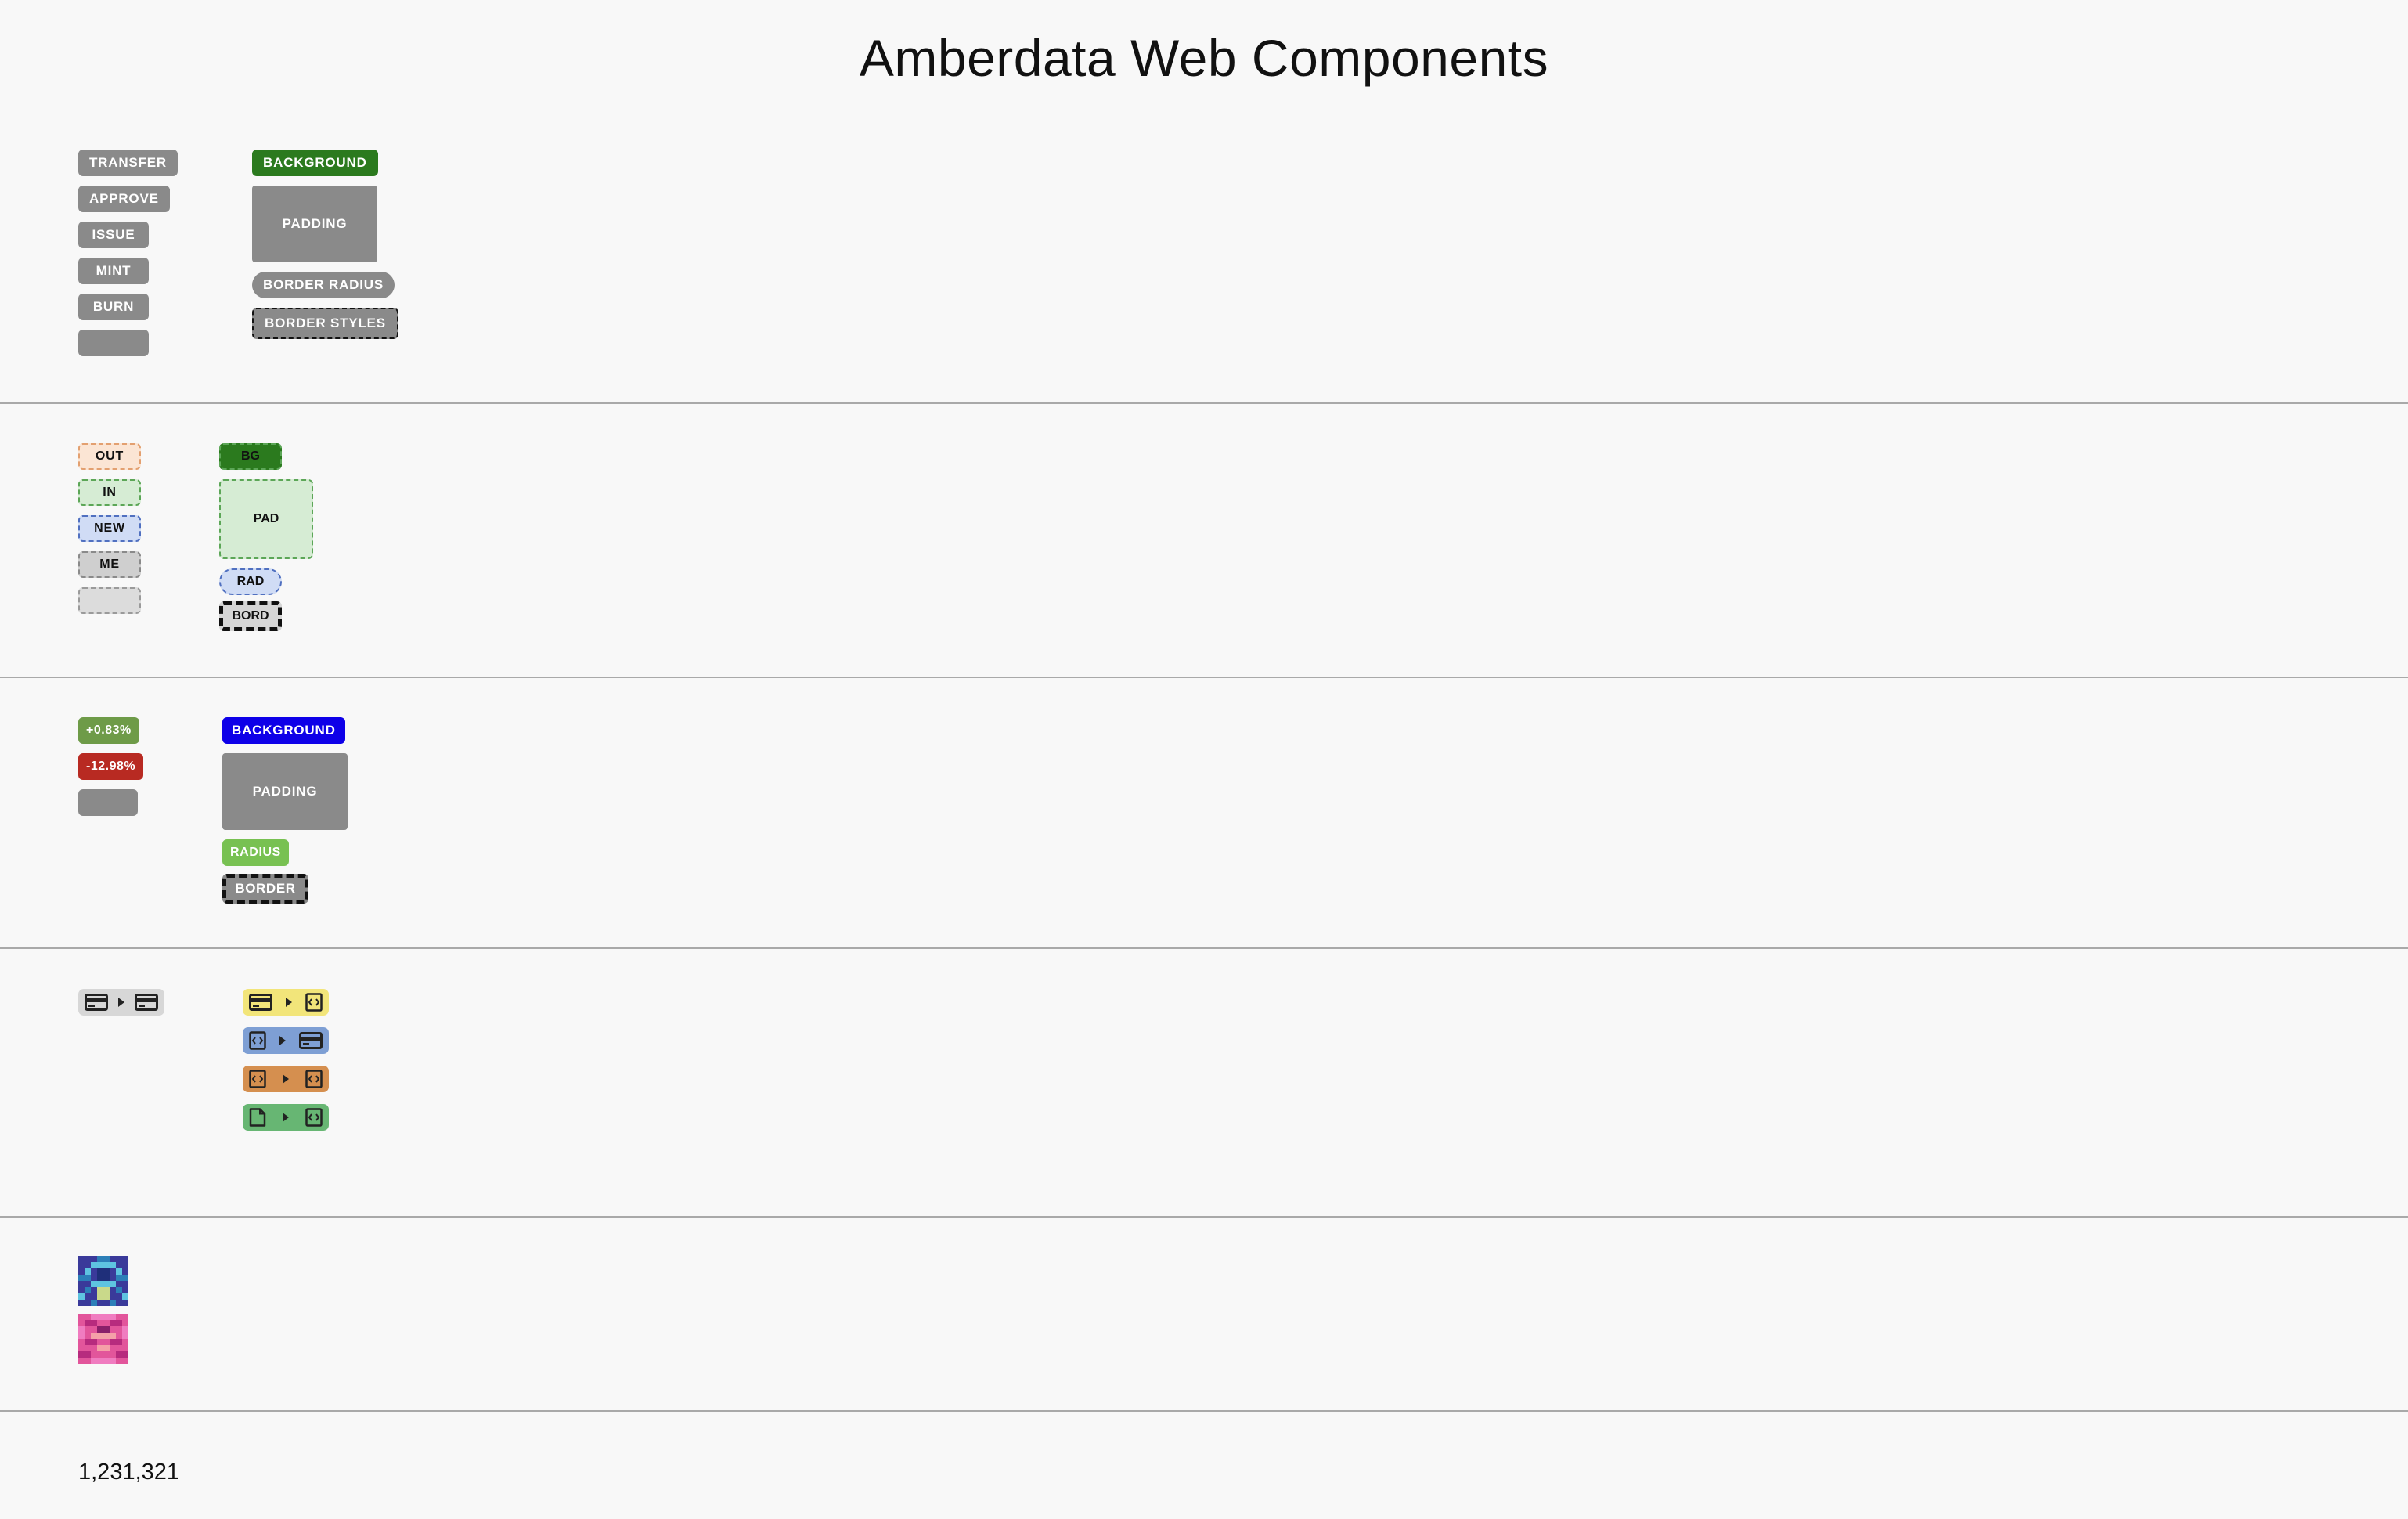 The image size is (2408, 1519). Describe the element at coordinates (255, 852) in the screenshot. I see `radius-style-badge: RADIUS` at that location.